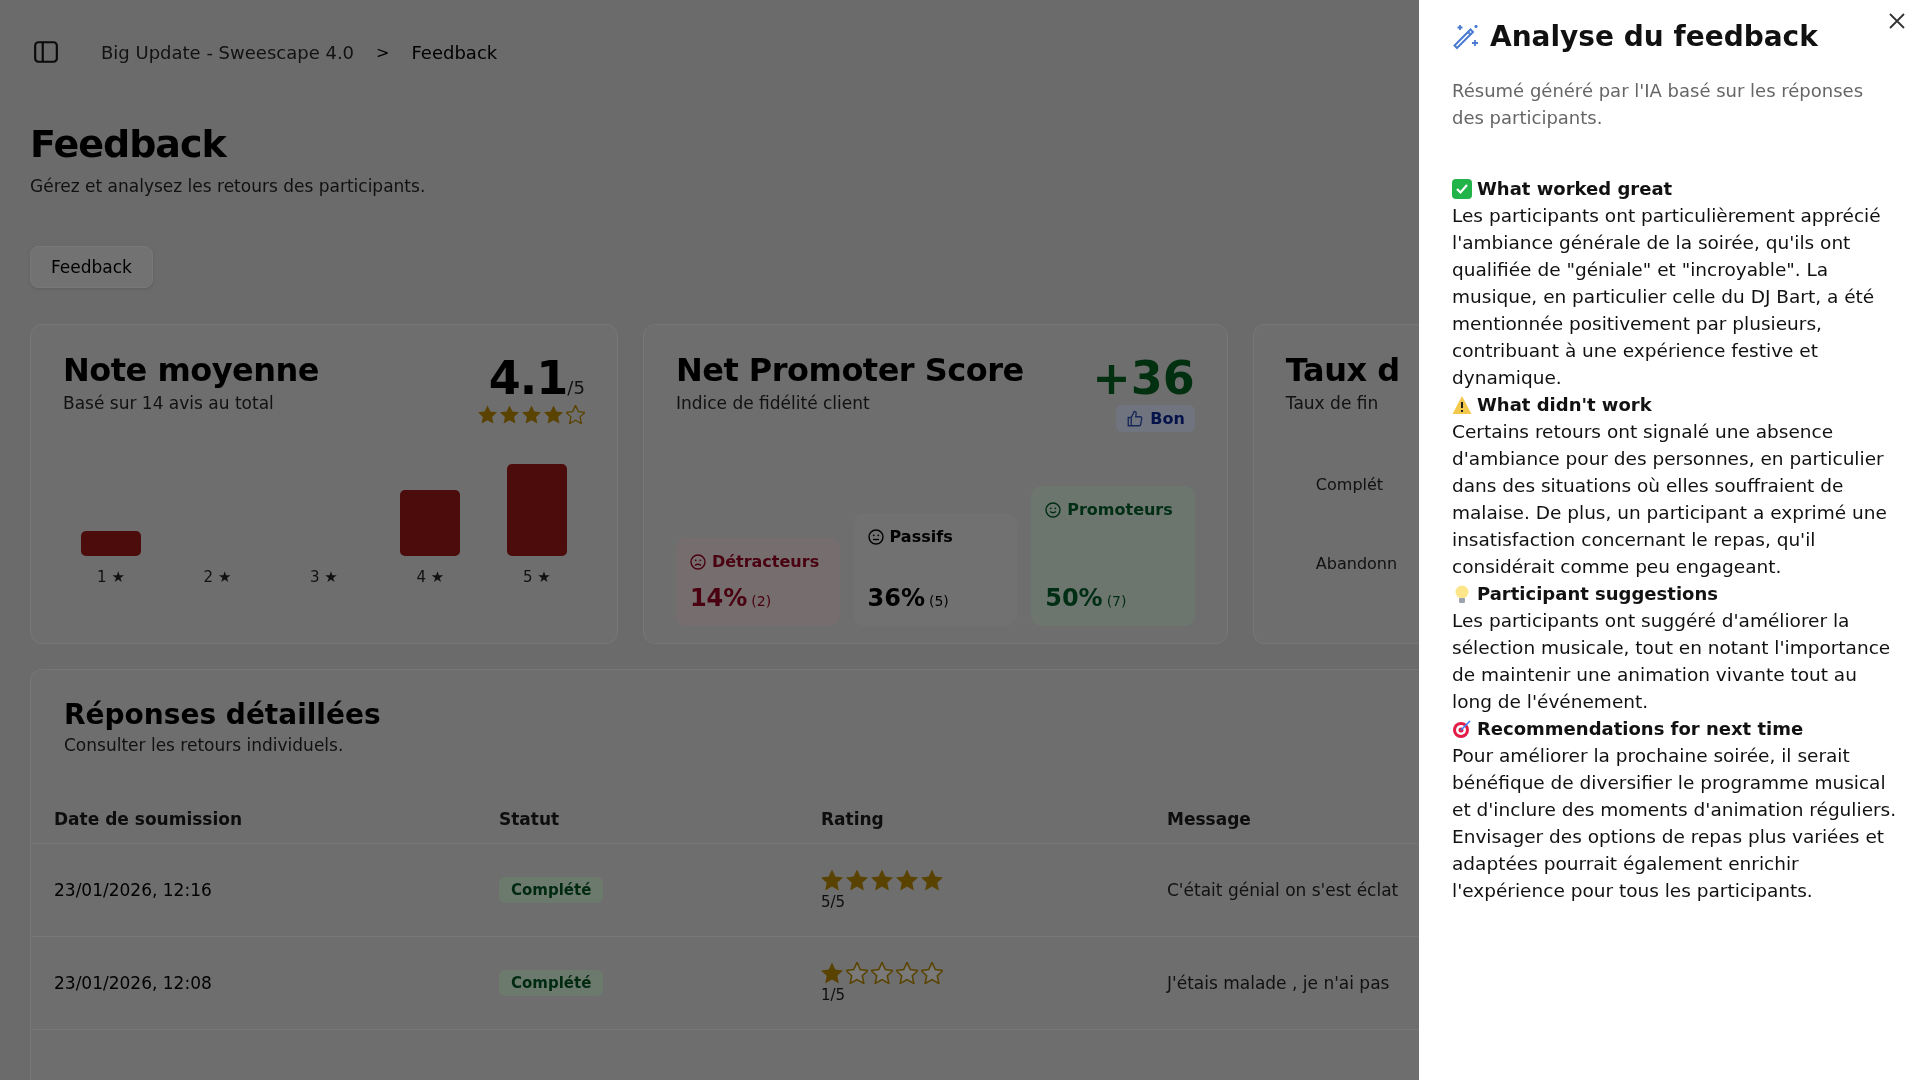  Describe the element at coordinates (1597, 594) in the screenshot. I see `section-heading: Participant suggestions` at that location.